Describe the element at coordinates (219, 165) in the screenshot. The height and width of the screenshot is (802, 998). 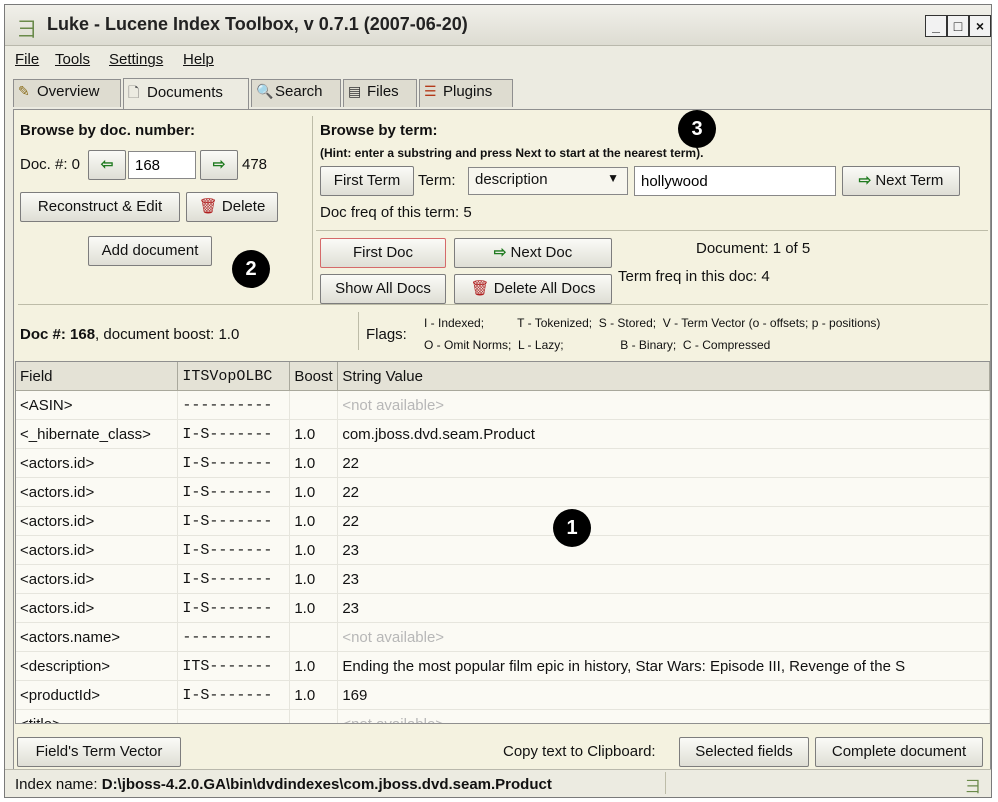
I see `next-doc-number-button: ⇨` at that location.